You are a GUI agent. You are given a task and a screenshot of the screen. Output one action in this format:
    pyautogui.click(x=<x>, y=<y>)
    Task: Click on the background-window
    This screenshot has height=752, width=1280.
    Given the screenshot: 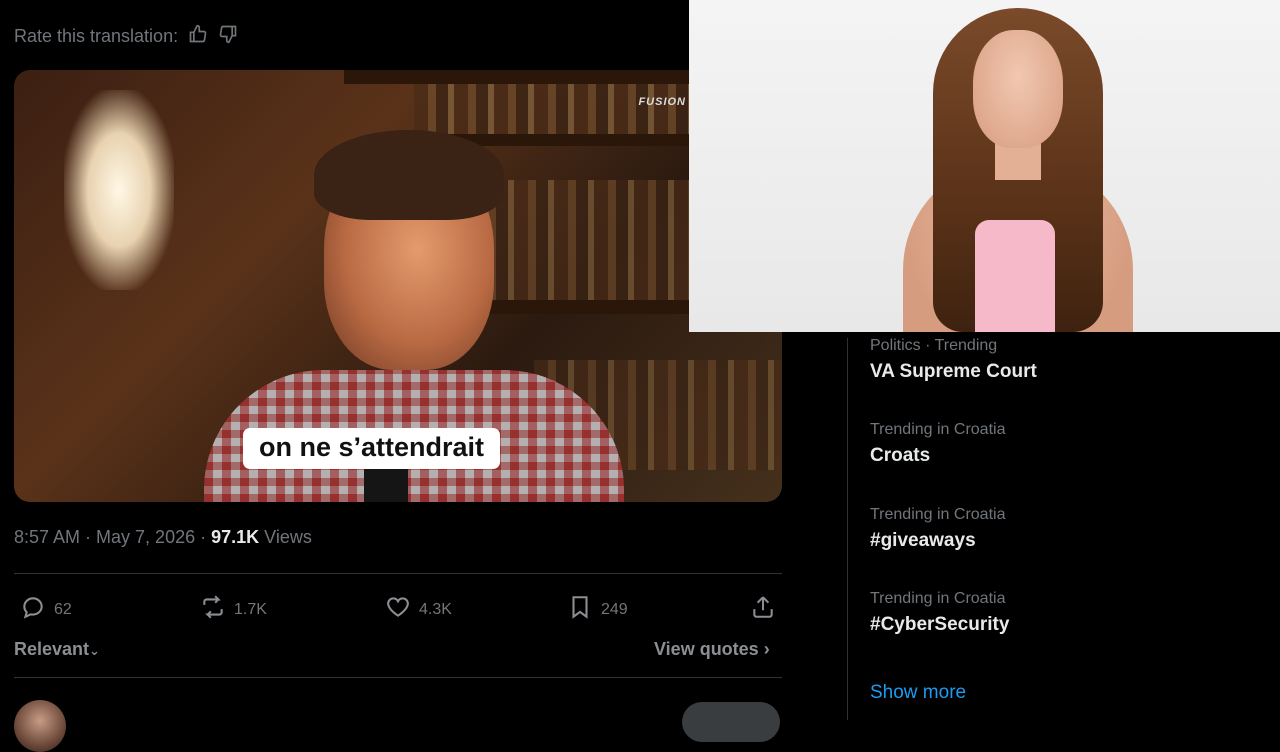 What is the action you would take?
    pyautogui.click(x=119, y=190)
    